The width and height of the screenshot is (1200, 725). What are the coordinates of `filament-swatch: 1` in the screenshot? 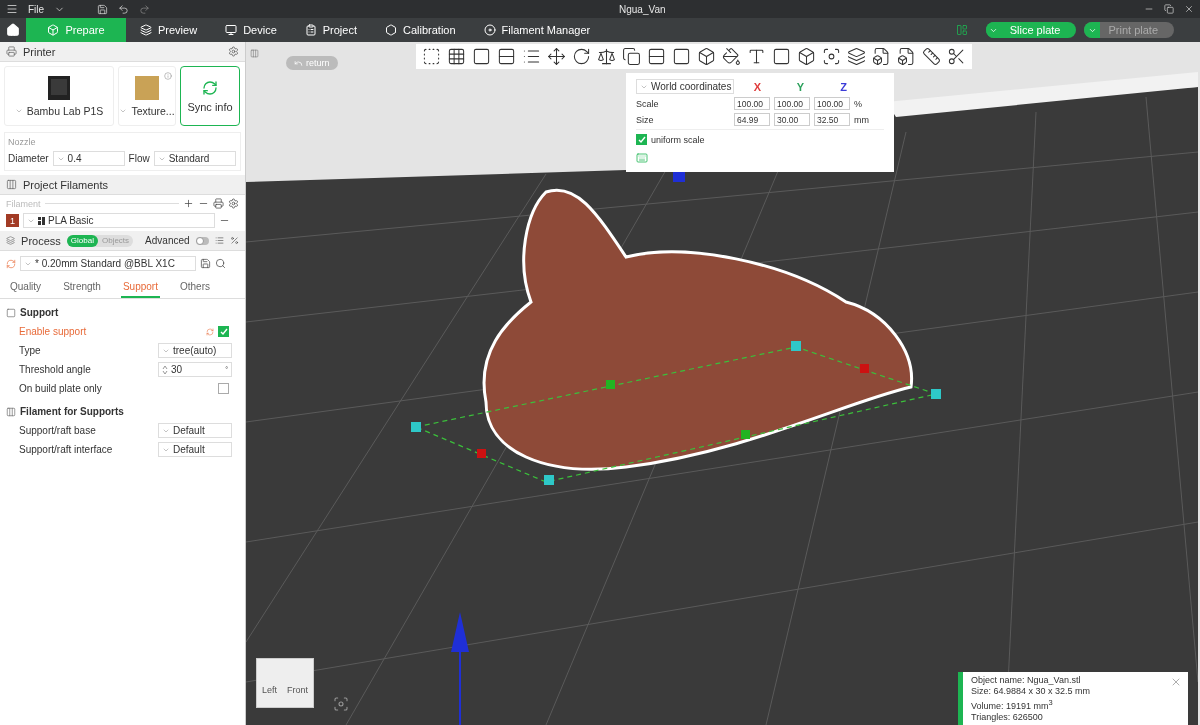 It's located at (12, 220).